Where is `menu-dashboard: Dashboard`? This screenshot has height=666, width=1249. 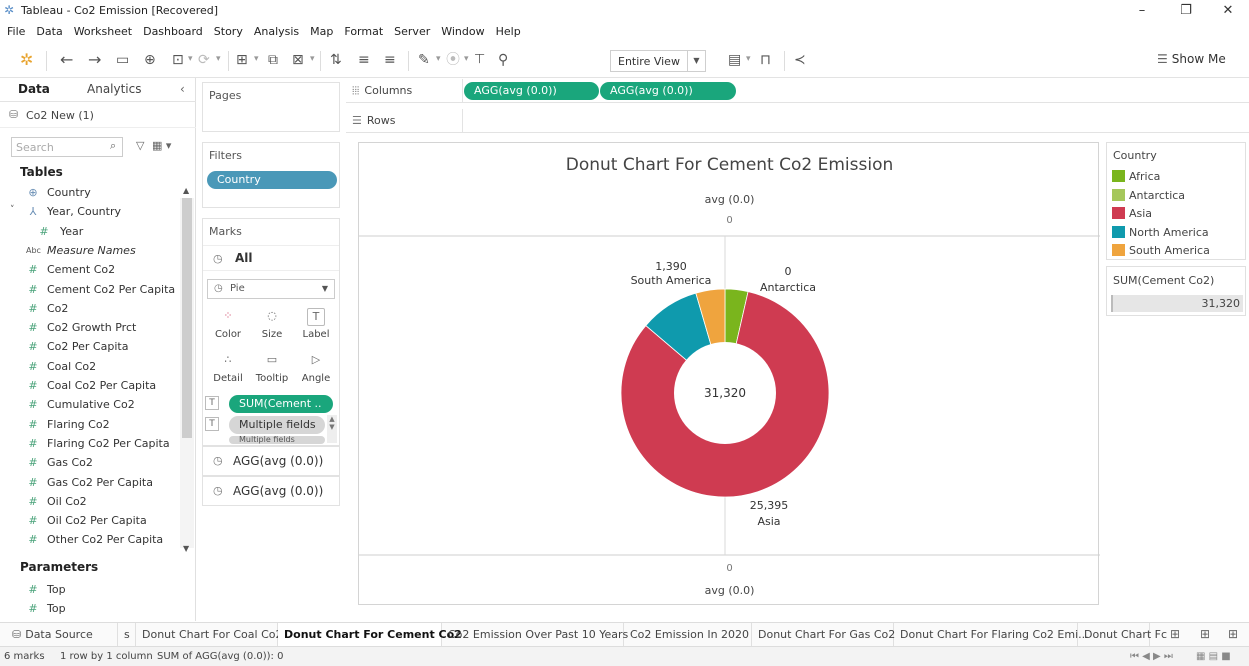
menu-dashboard: Dashboard is located at coordinates (171, 30).